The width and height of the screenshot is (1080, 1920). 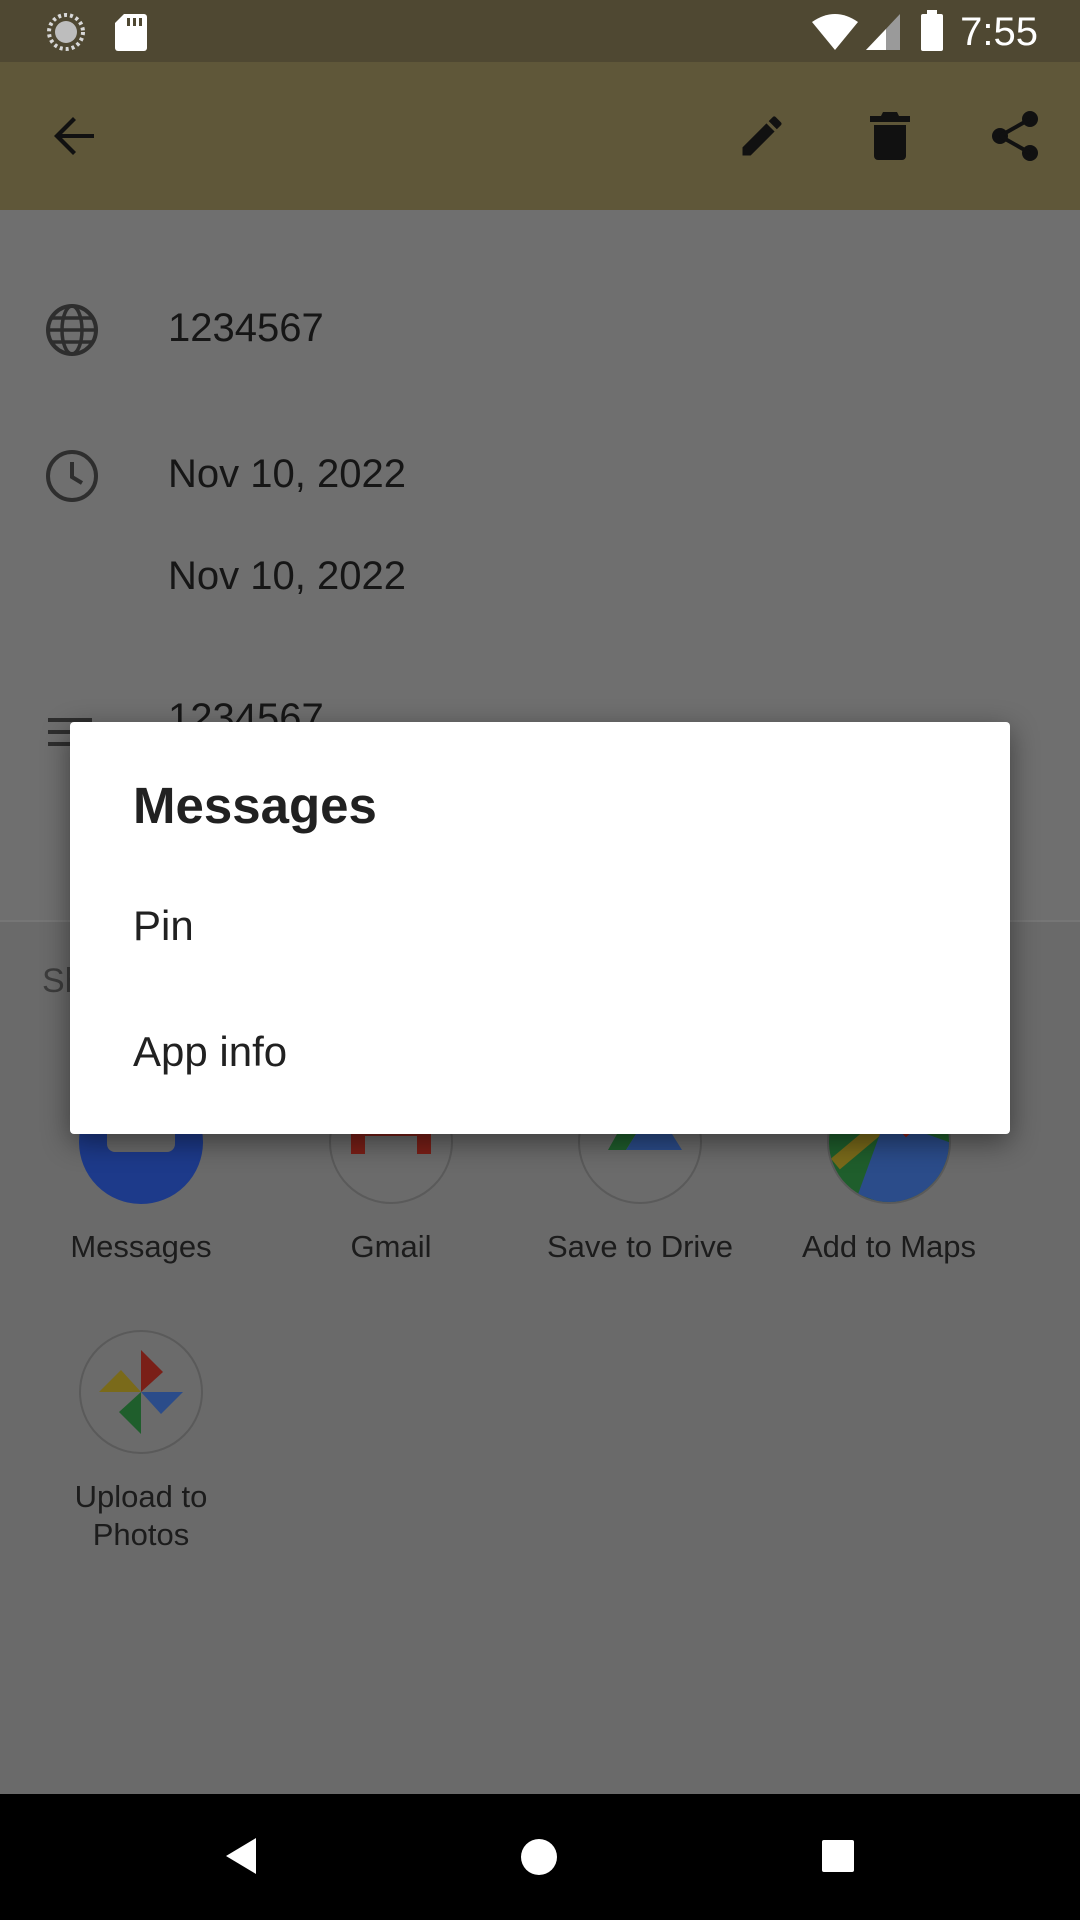 I want to click on trash-icon, so click(x=890, y=136).